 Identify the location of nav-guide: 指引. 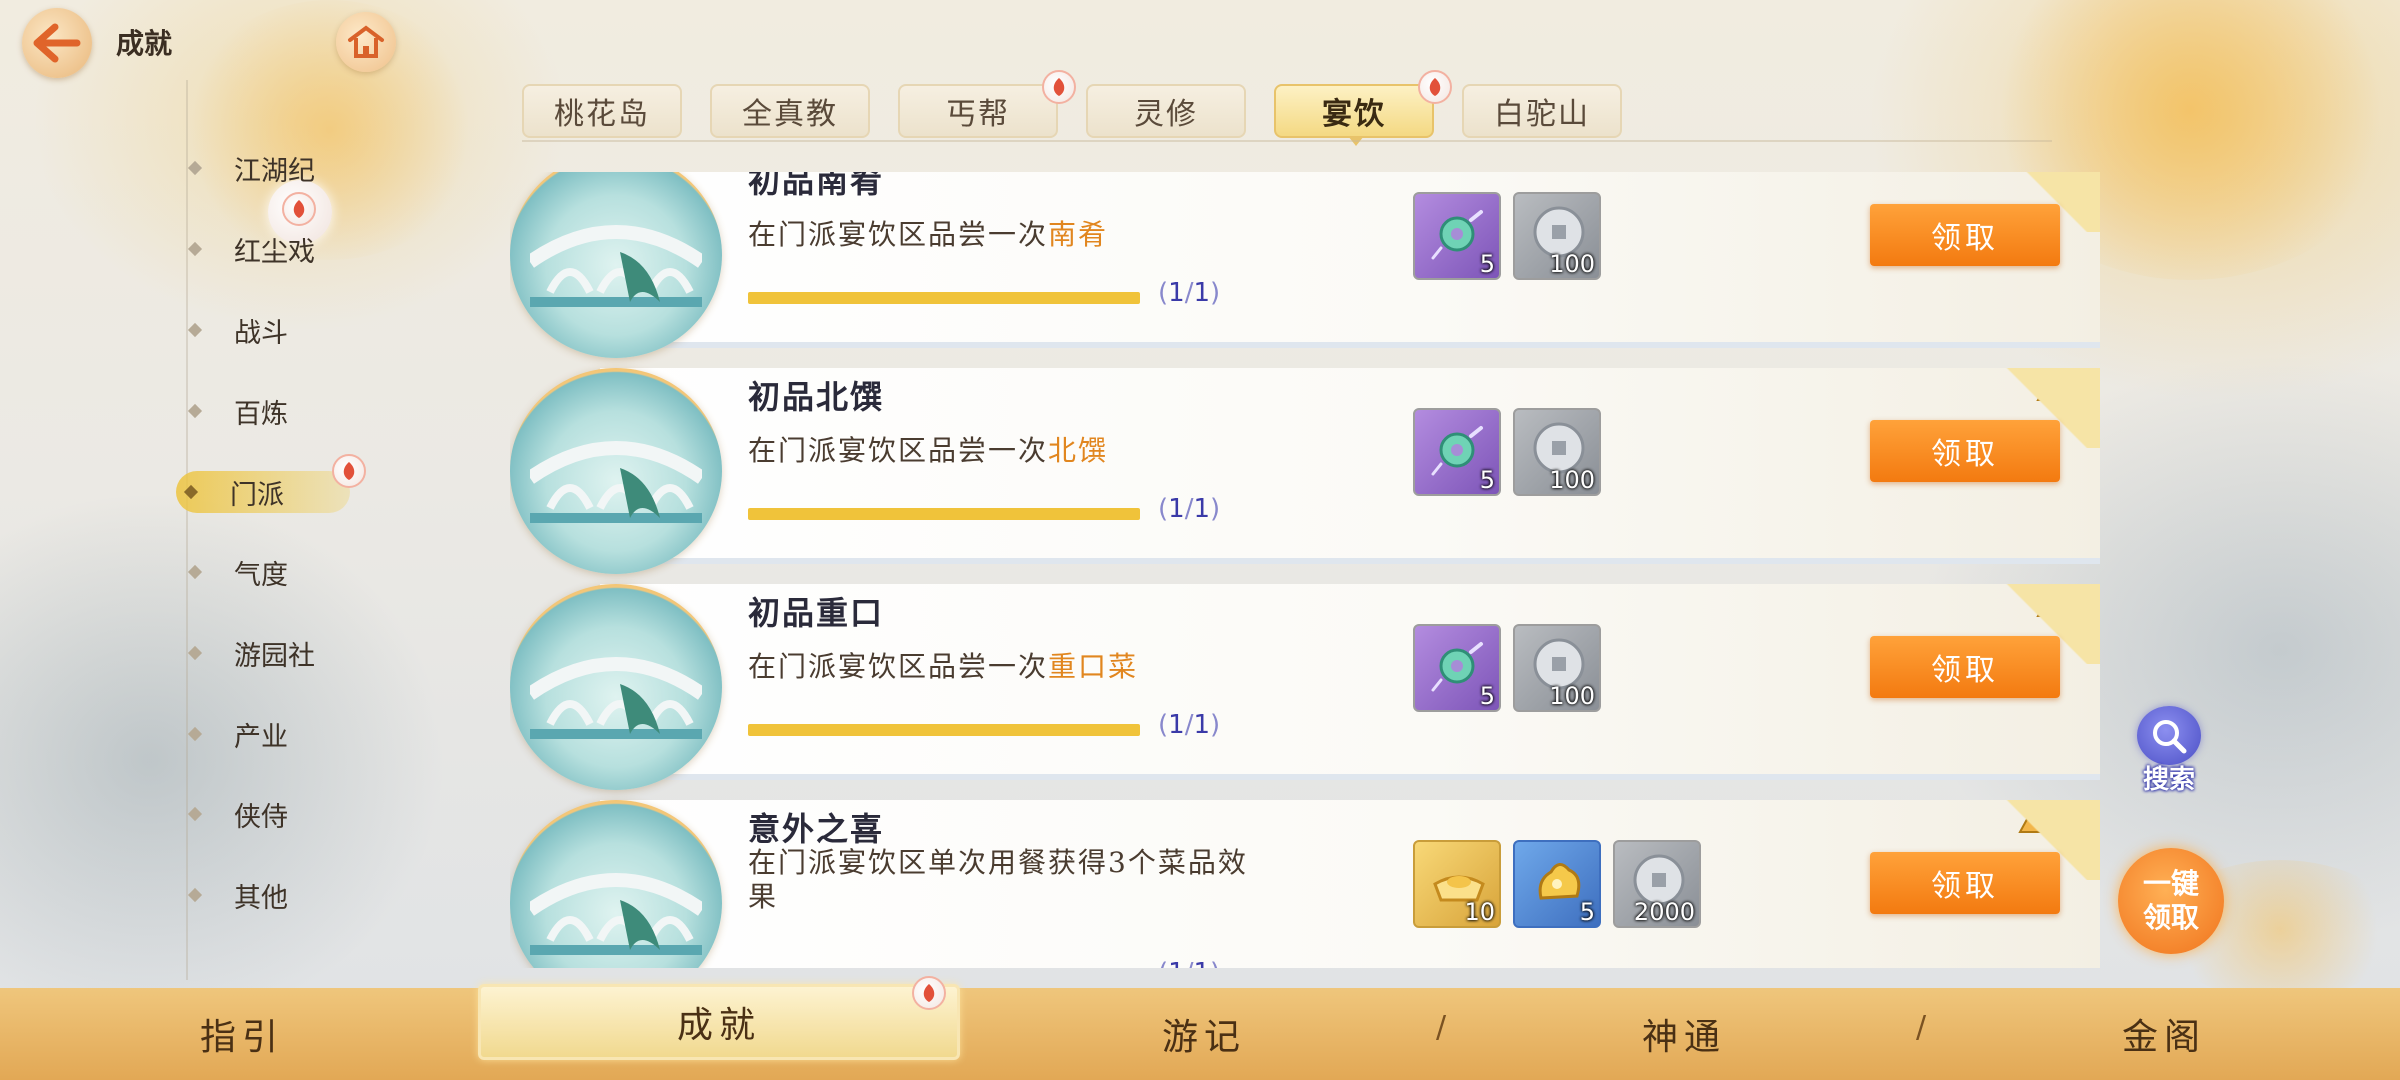
(242, 1034).